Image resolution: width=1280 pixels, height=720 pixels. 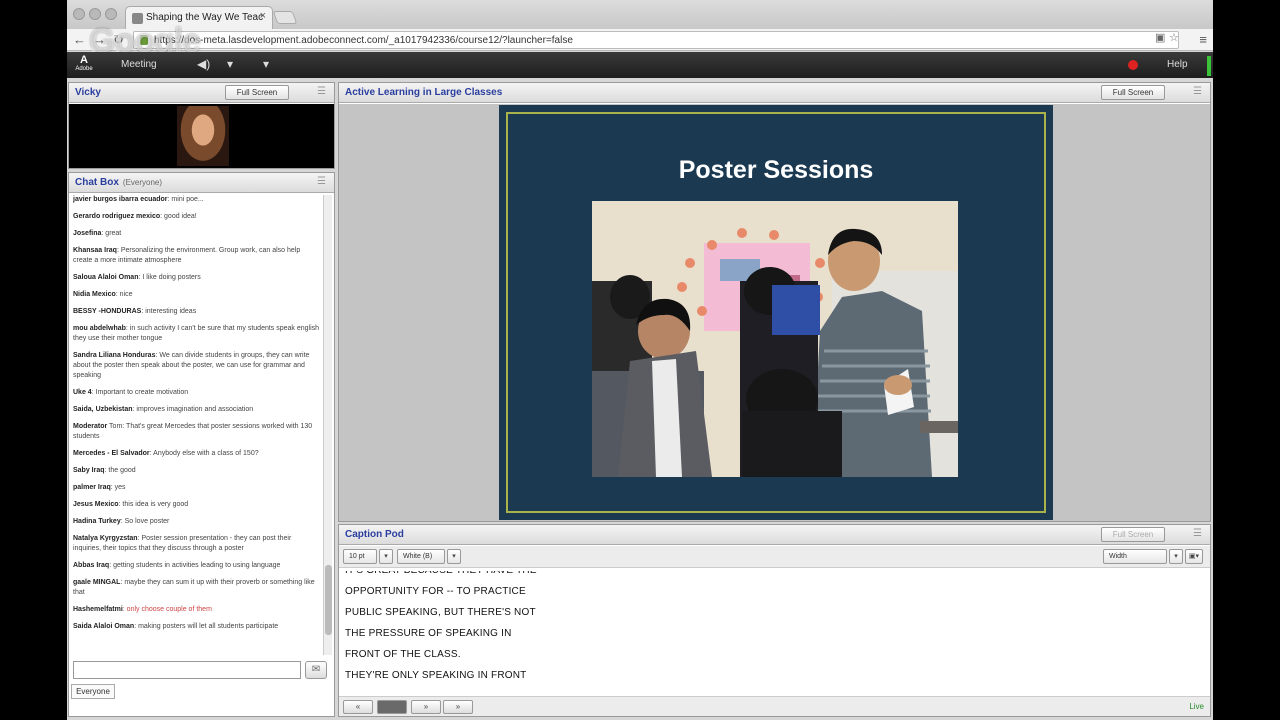 I want to click on chat-sender: Natalya Kyrgyzstan, so click(x=105, y=538).